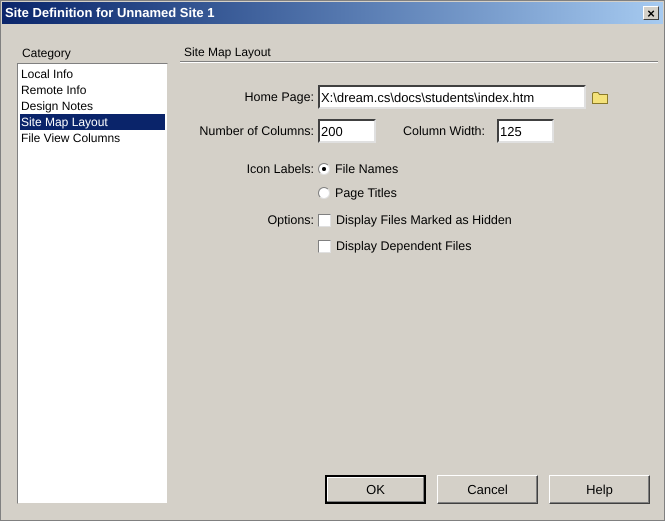  Describe the element at coordinates (599, 489) in the screenshot. I see `dialog-button: Help` at that location.